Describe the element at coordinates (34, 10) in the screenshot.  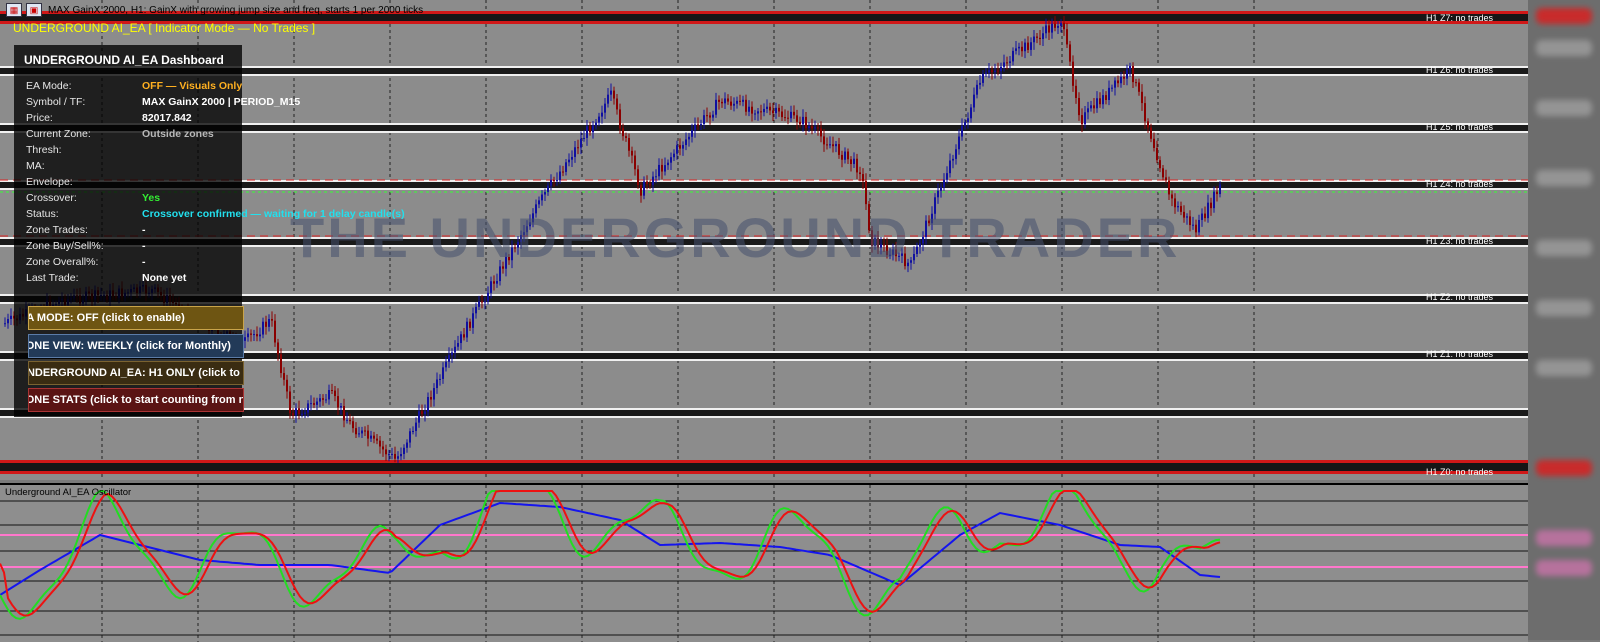
I see `chart-window-icon: ▣` at that location.